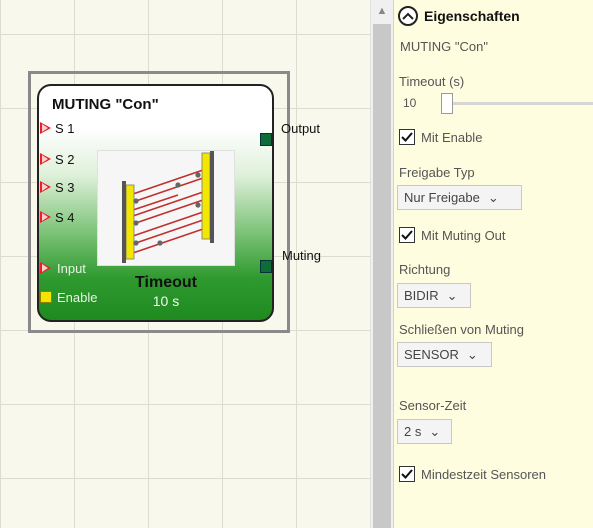  Describe the element at coordinates (45, 268) in the screenshot. I see `input-pin-input` at that location.